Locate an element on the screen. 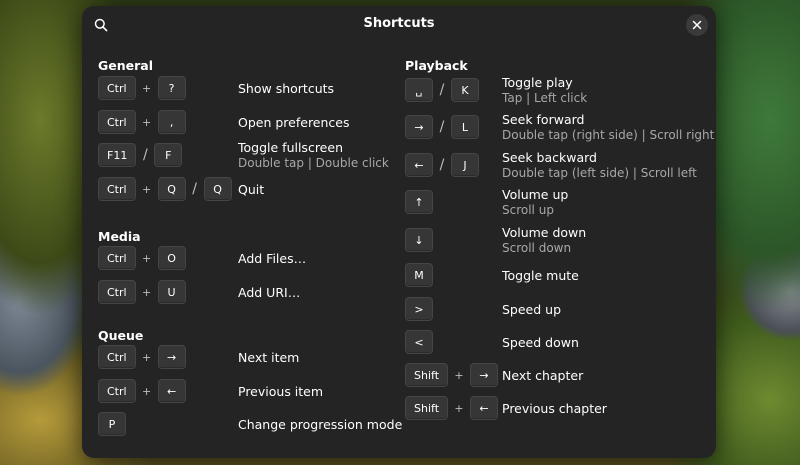  shortcut-text: Toggle mute is located at coordinates (540, 275).